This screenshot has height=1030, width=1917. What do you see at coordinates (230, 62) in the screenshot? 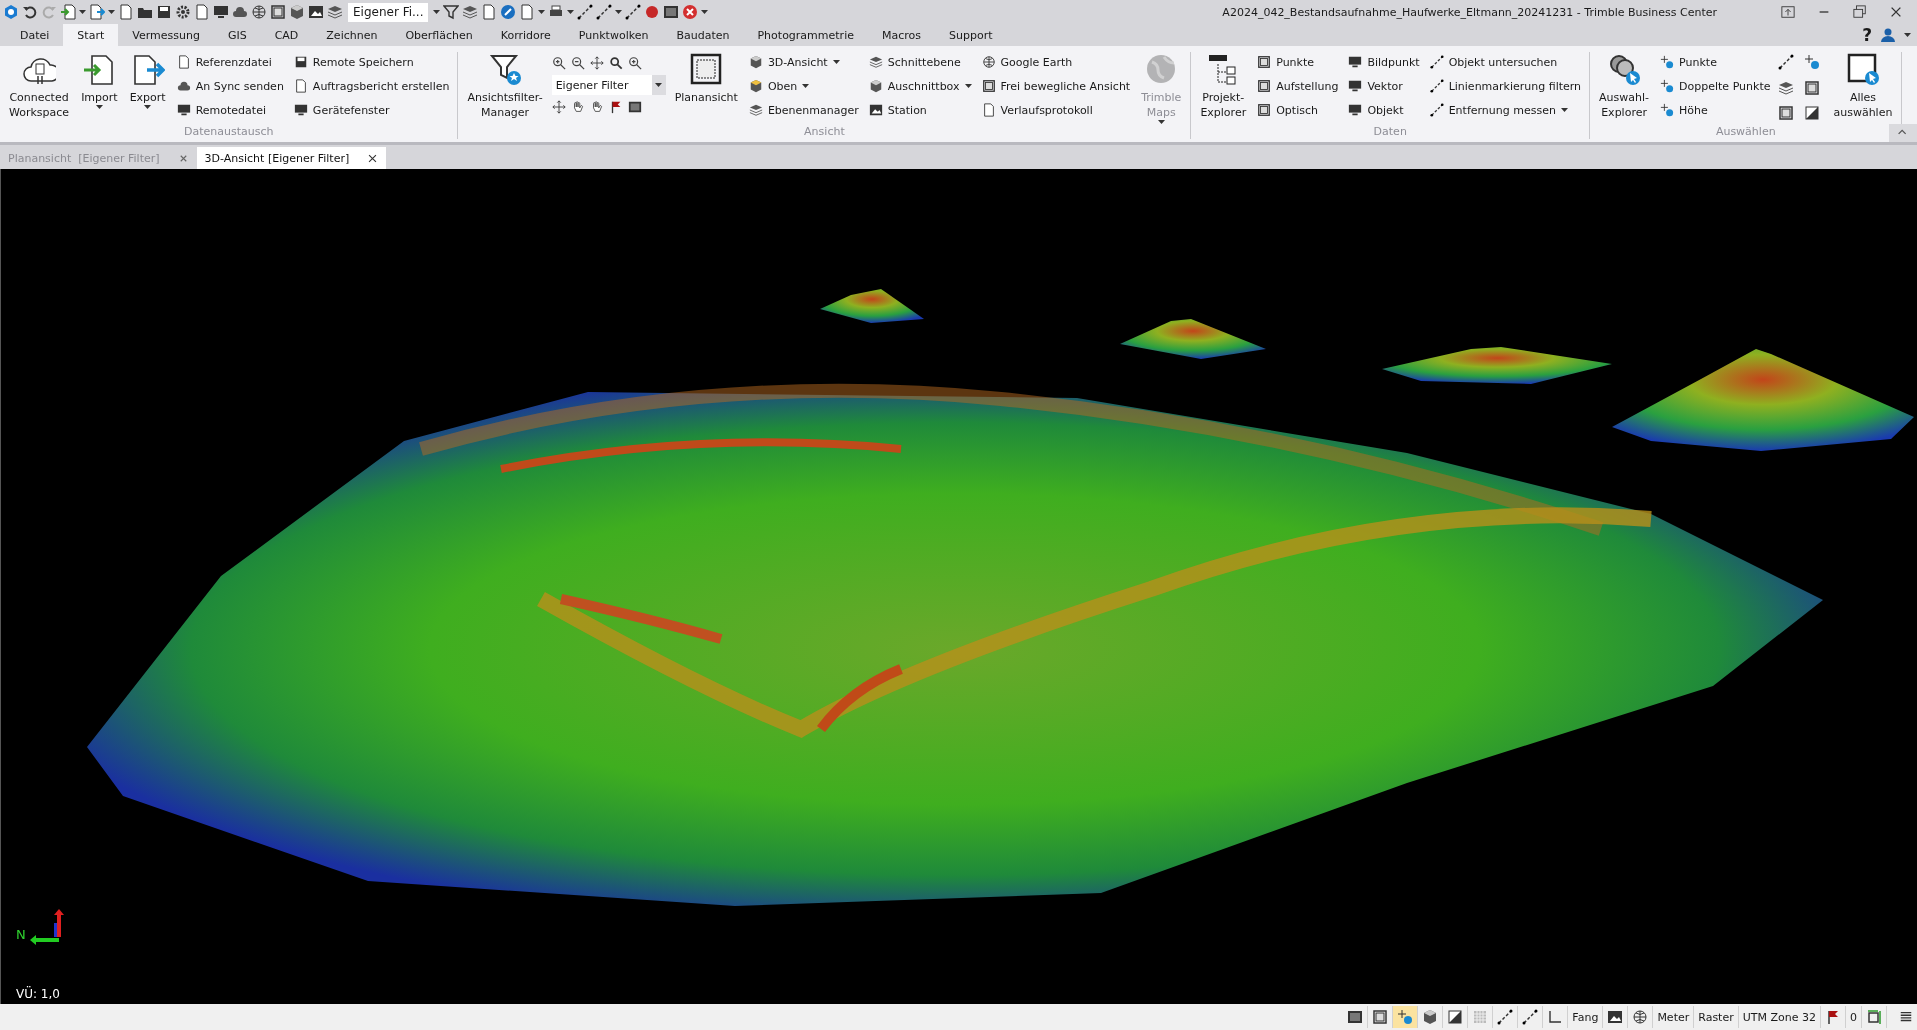
I see `ribbon-button: Referenzdatei` at bounding box center [230, 62].